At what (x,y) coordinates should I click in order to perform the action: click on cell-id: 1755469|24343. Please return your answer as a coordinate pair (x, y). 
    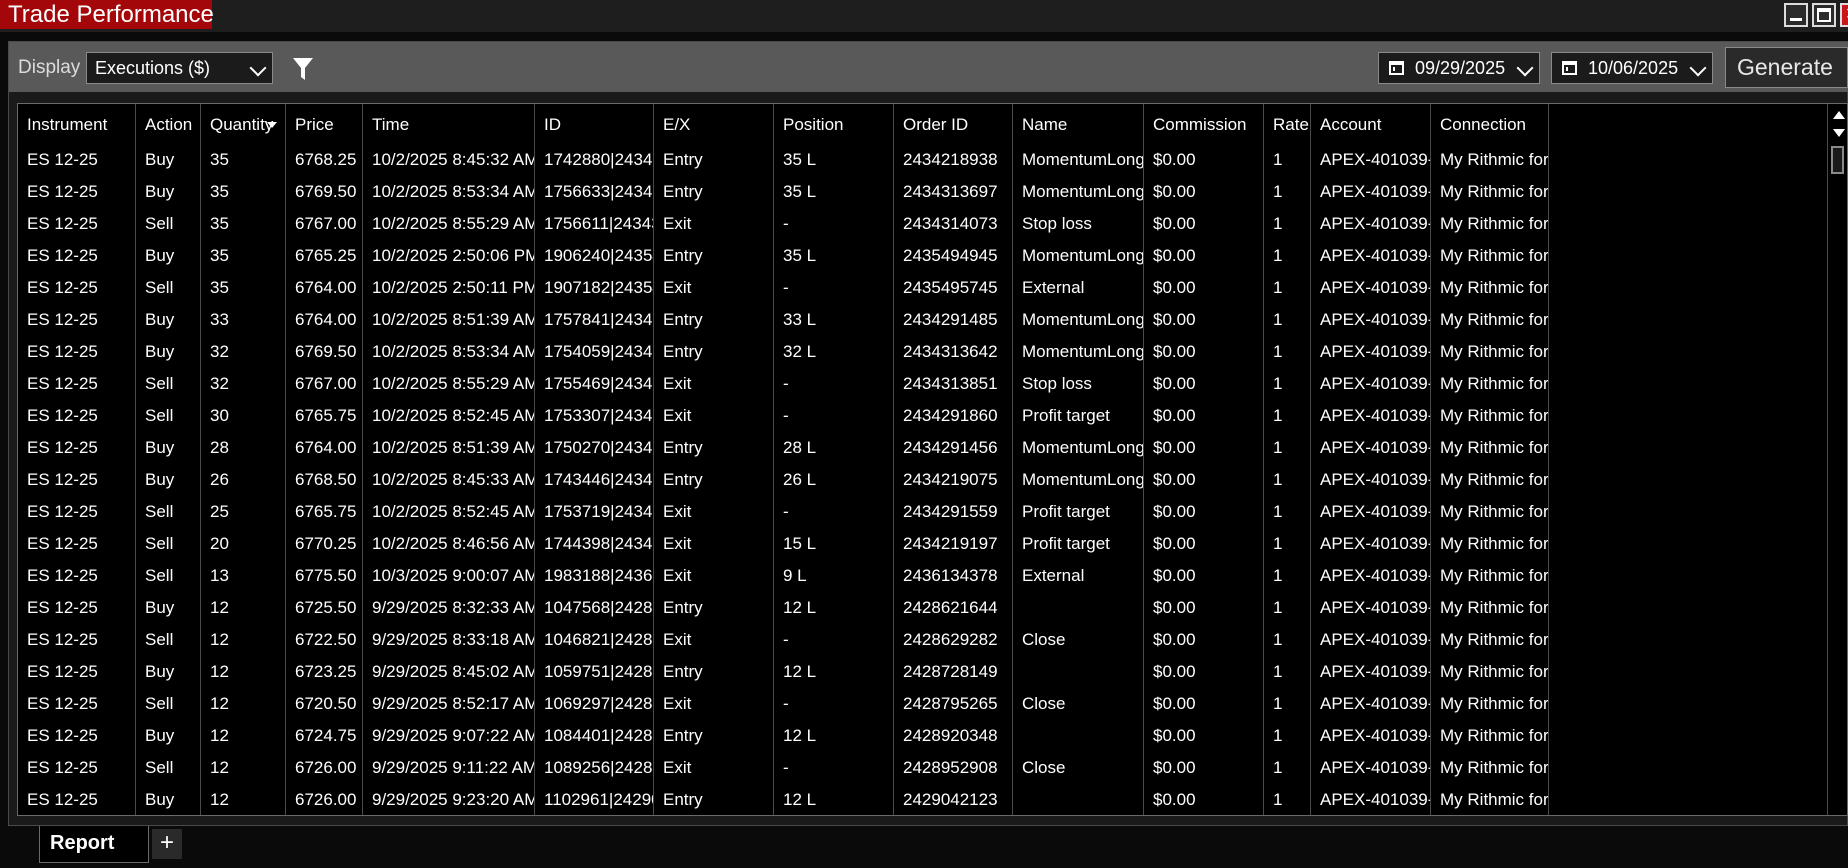
    Looking at the image, I should click on (594, 384).